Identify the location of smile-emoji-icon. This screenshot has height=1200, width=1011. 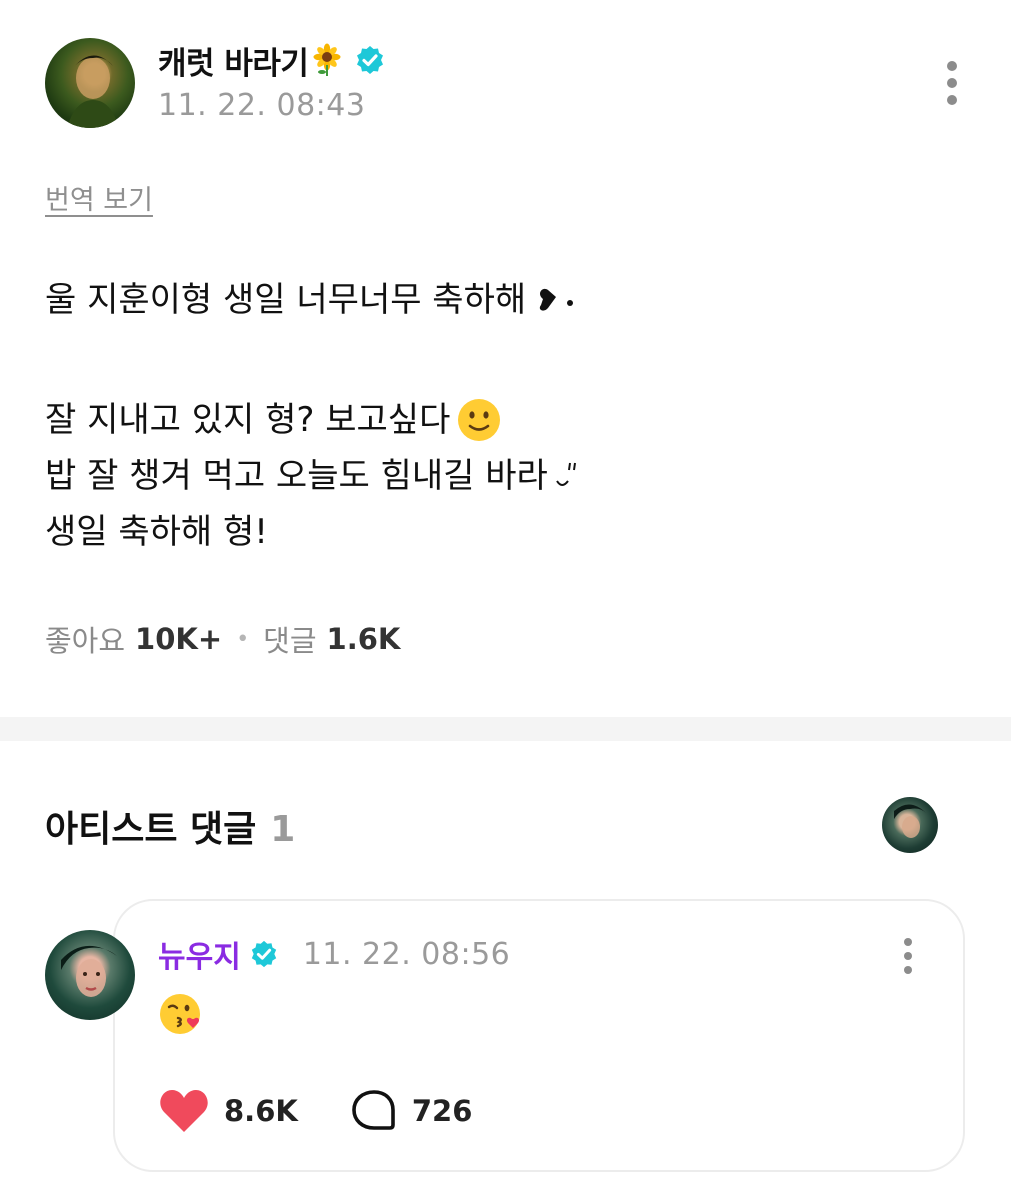
(479, 420).